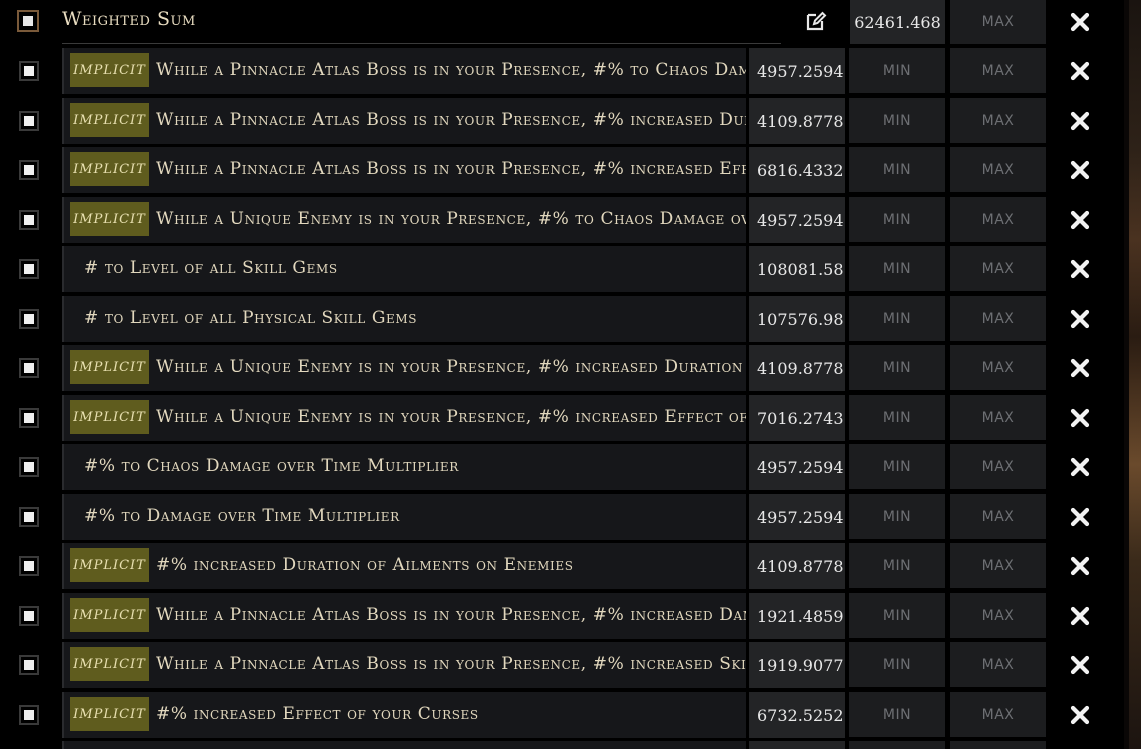 This screenshot has height=749, width=1141. Describe the element at coordinates (404, 319) in the screenshot. I see `stat-text-cell: # to Level of all Physical Skill Gems` at that location.